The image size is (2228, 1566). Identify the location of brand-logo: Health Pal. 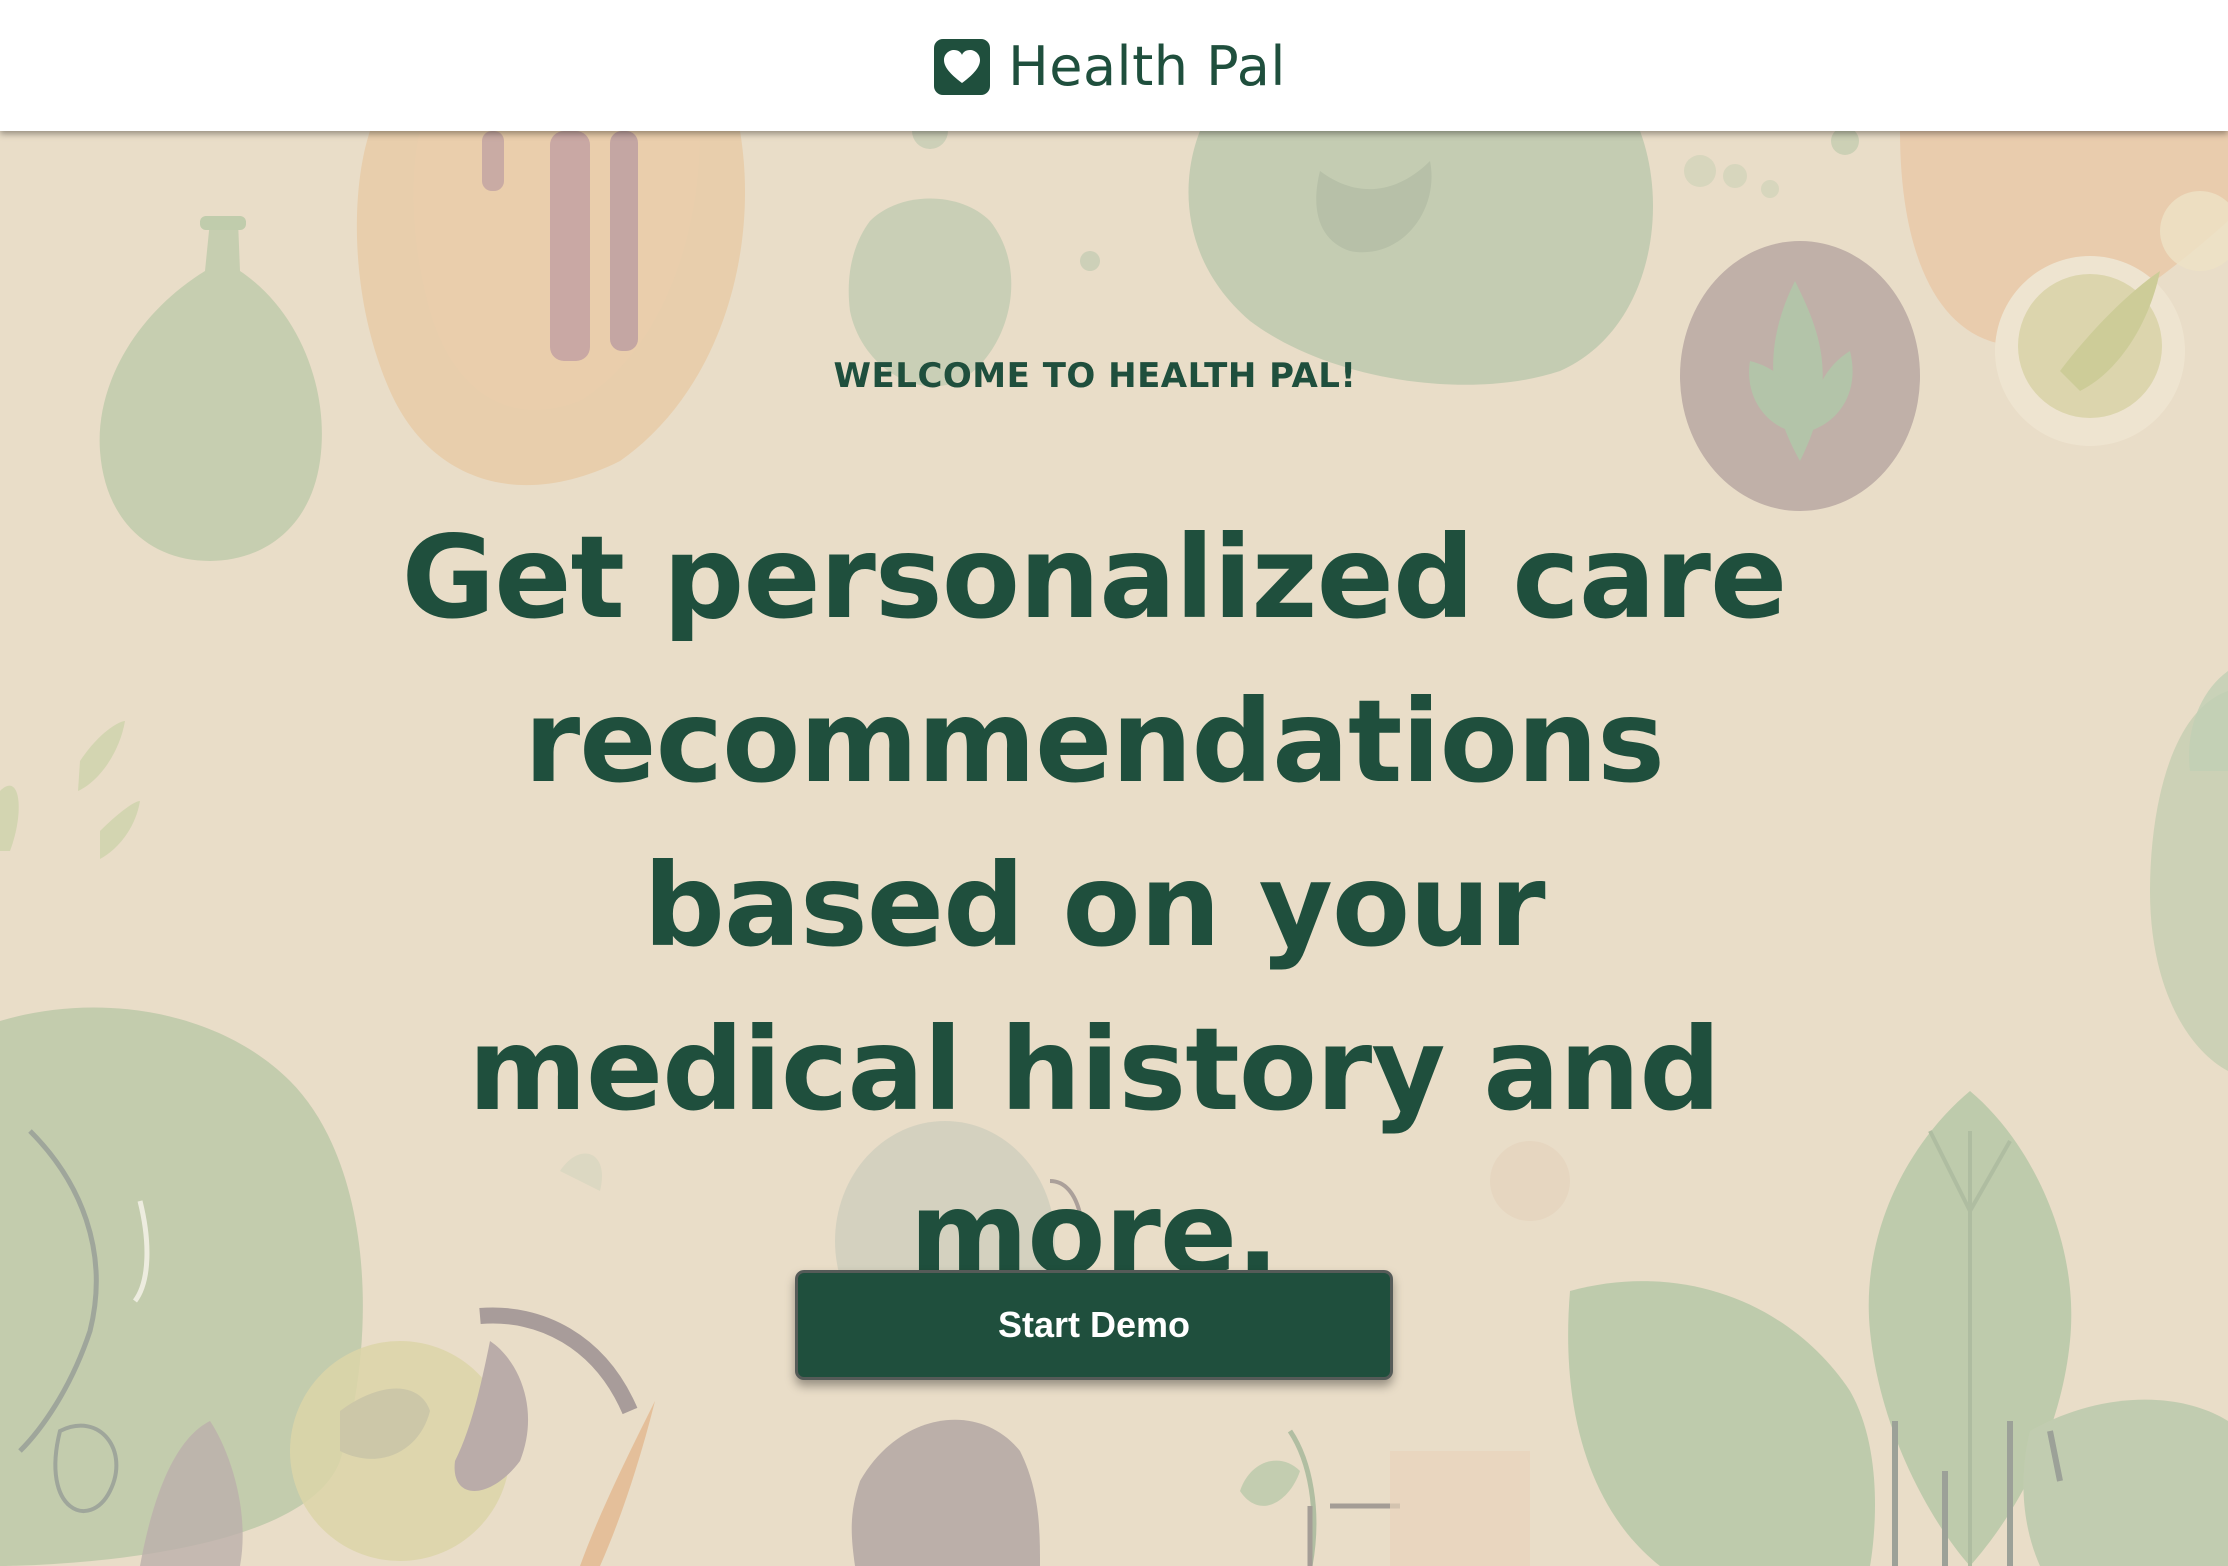
(1110, 66).